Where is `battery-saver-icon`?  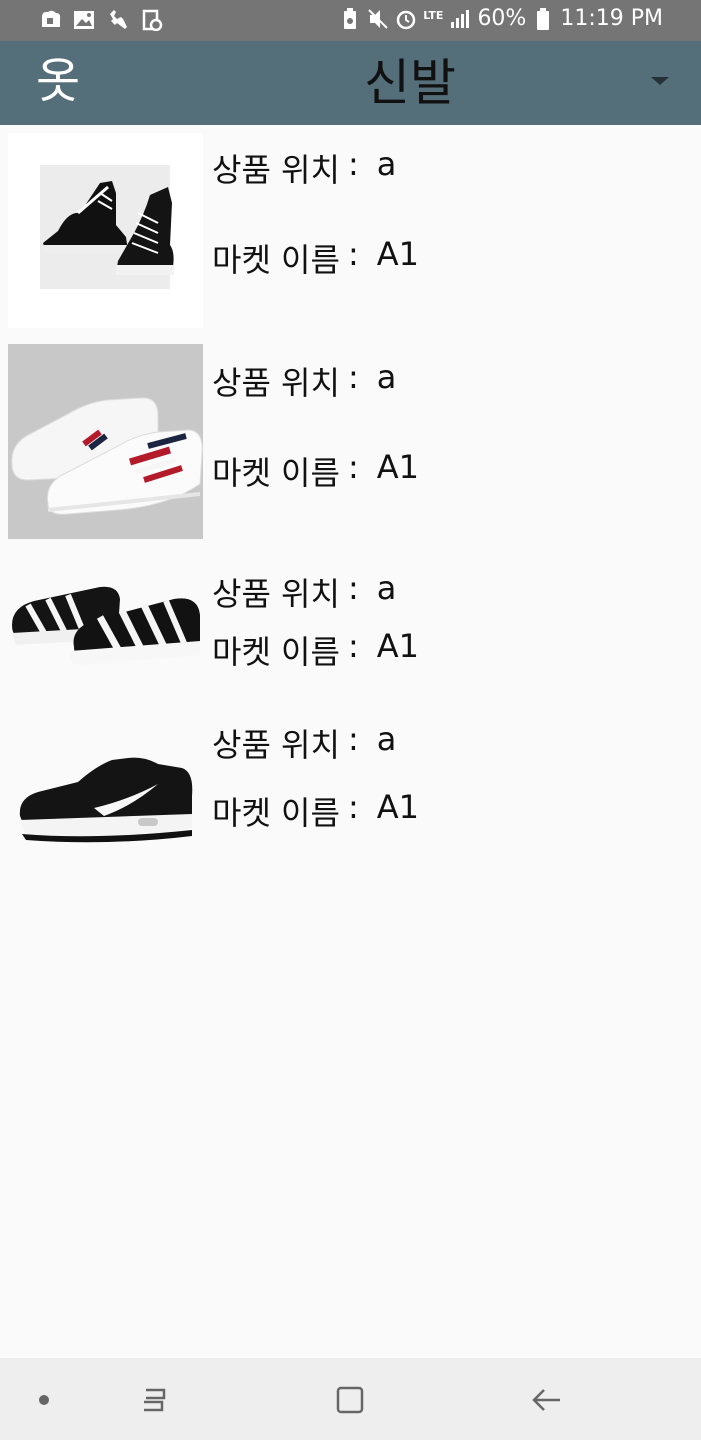 battery-saver-icon is located at coordinates (350, 19).